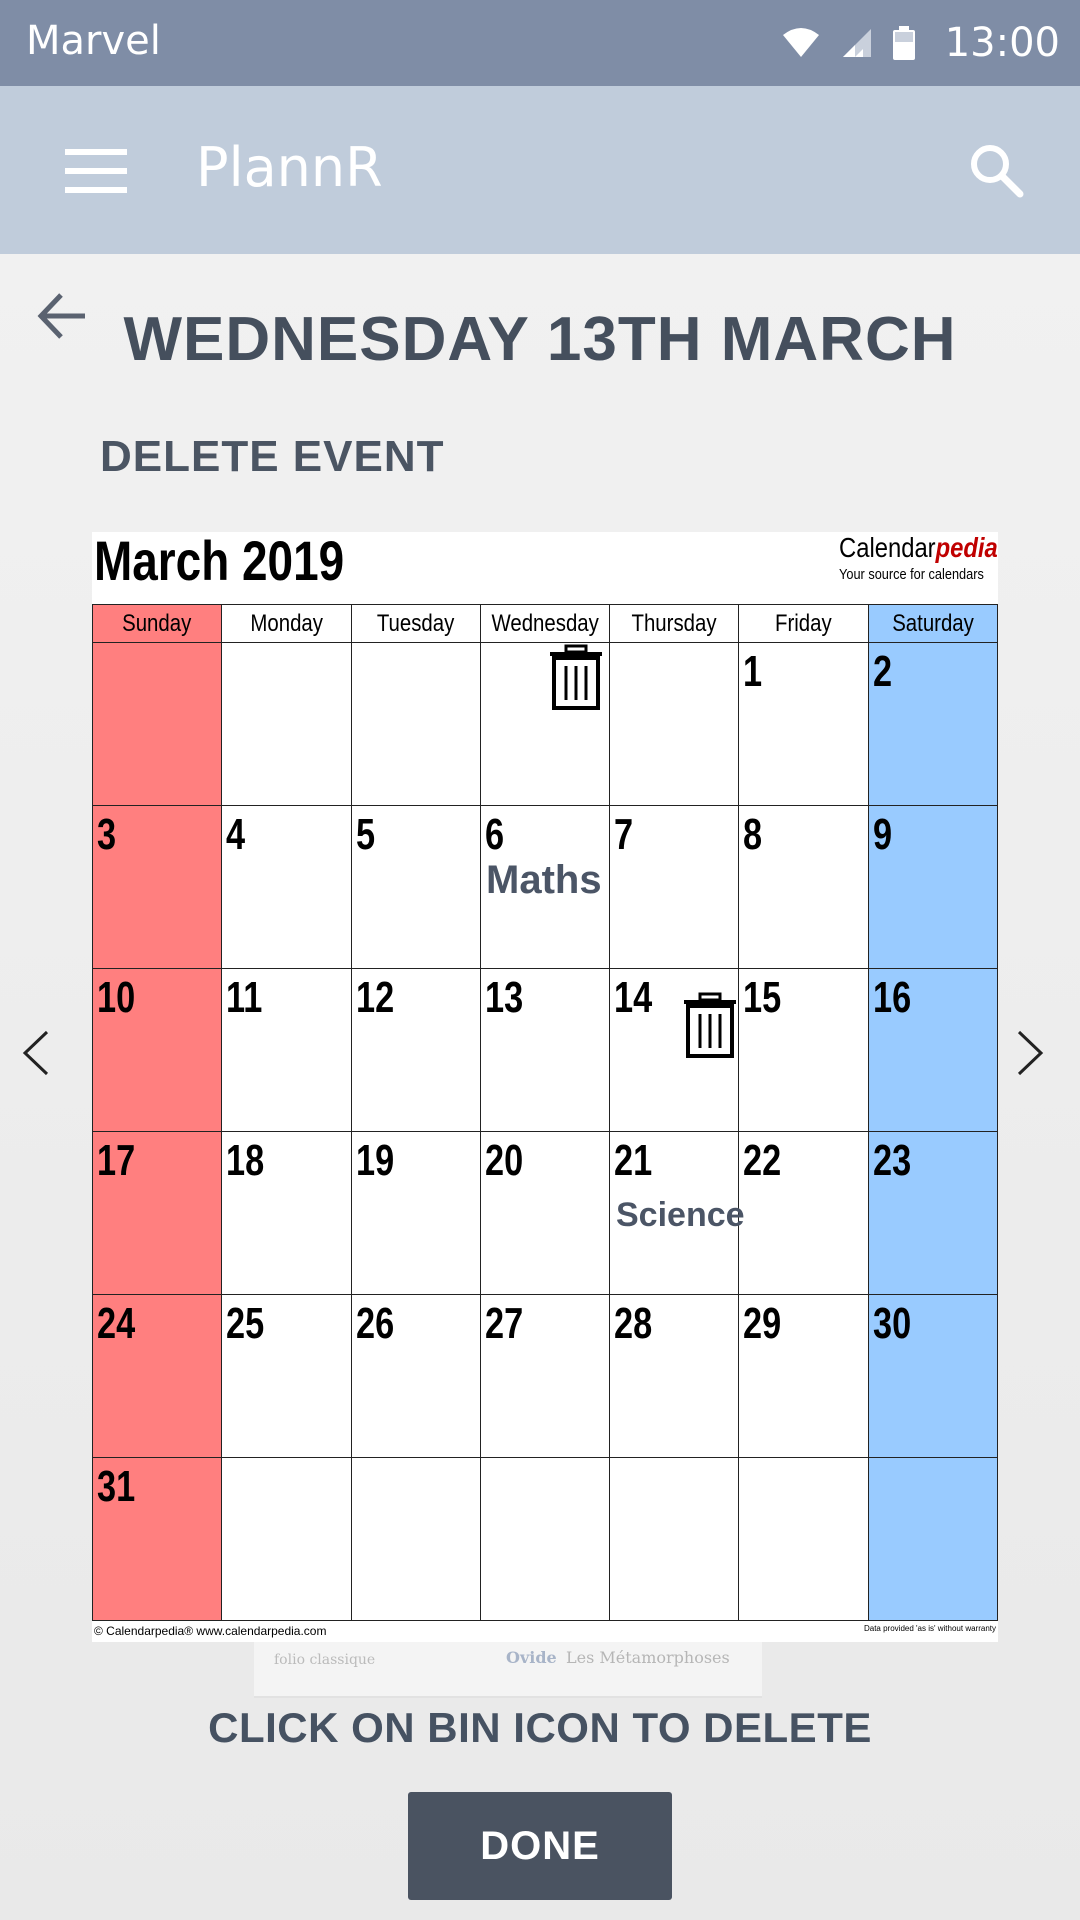 This screenshot has height=1920, width=1080. I want to click on calendar-week-row: 10 11 12 13 14 15 16, so click(545, 1050).